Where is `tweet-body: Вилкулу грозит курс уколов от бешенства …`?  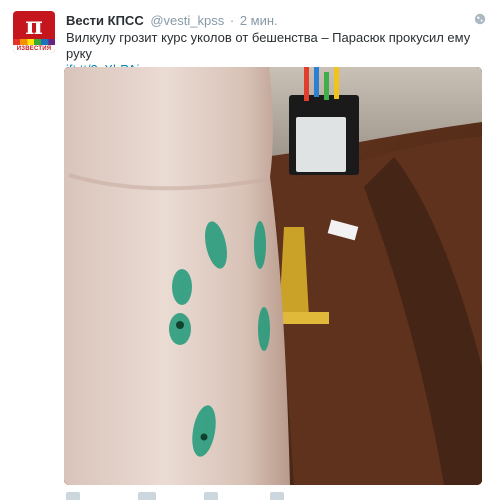
tweet-body: Вилкулу грозит курс уколов от бешенства … is located at coordinates (268, 45).